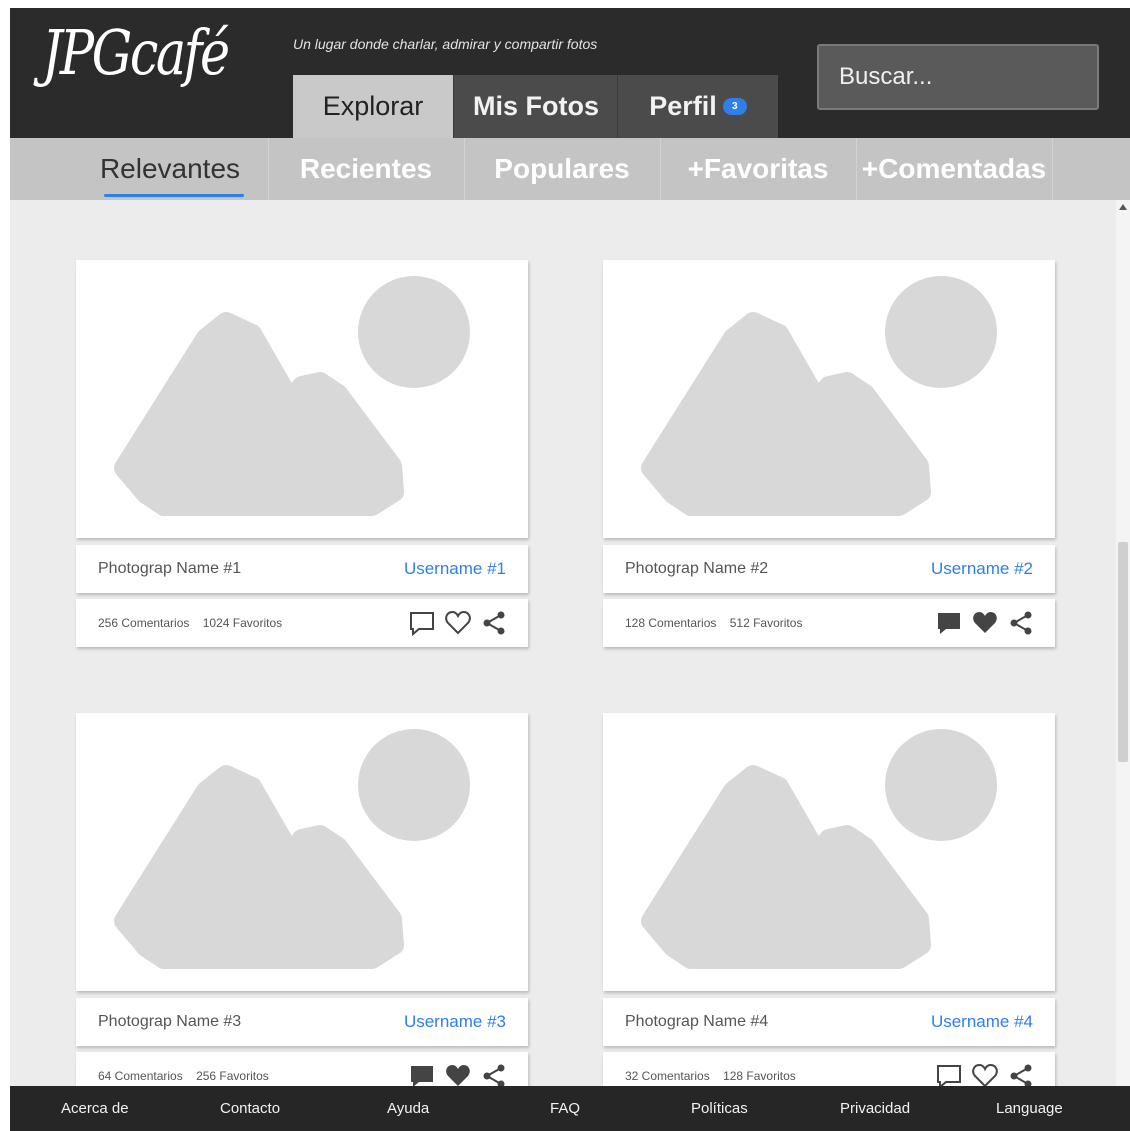 Image resolution: width=1130 pixels, height=1131 pixels. I want to click on footer-link-language: Language, so click(1029, 1108).